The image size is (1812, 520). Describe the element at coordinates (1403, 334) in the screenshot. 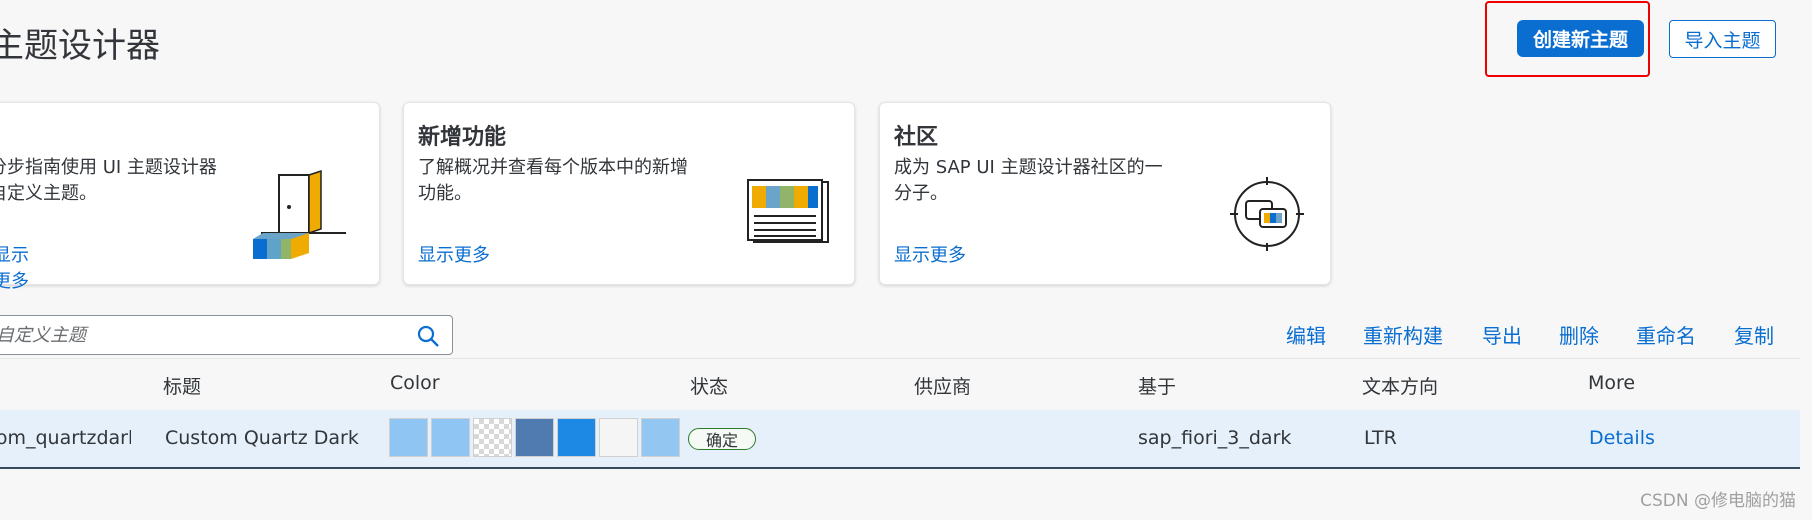

I see `rebuild-button: 重新构建` at that location.